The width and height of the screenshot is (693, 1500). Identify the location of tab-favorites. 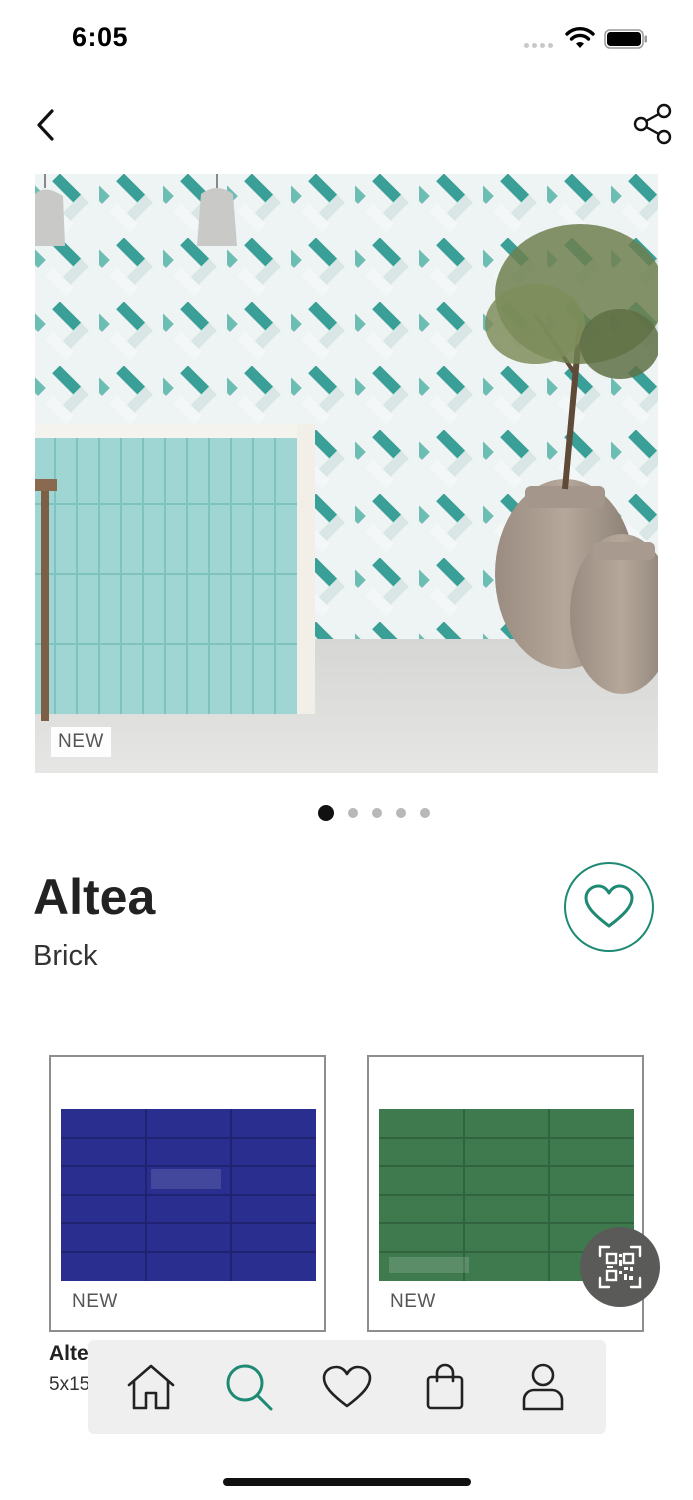
(347, 1387).